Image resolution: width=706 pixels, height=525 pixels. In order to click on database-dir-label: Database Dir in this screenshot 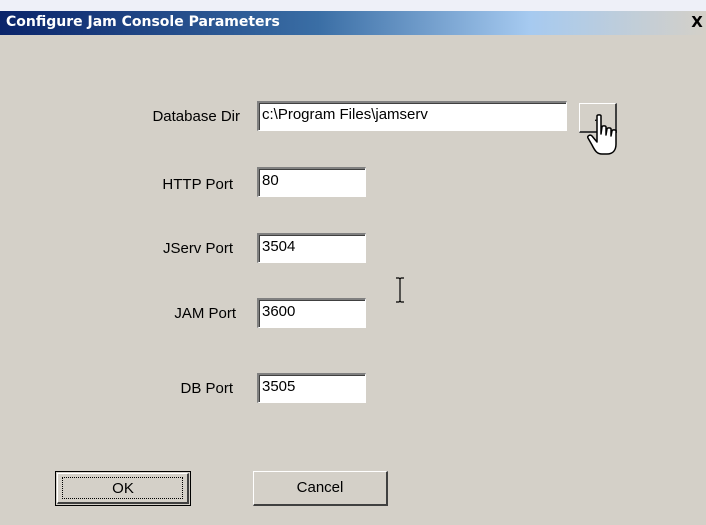, I will do `click(196, 116)`.